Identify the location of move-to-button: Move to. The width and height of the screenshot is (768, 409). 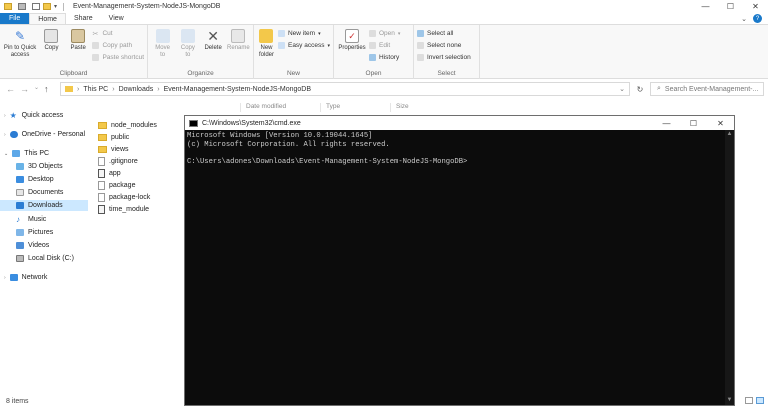
(162, 48).